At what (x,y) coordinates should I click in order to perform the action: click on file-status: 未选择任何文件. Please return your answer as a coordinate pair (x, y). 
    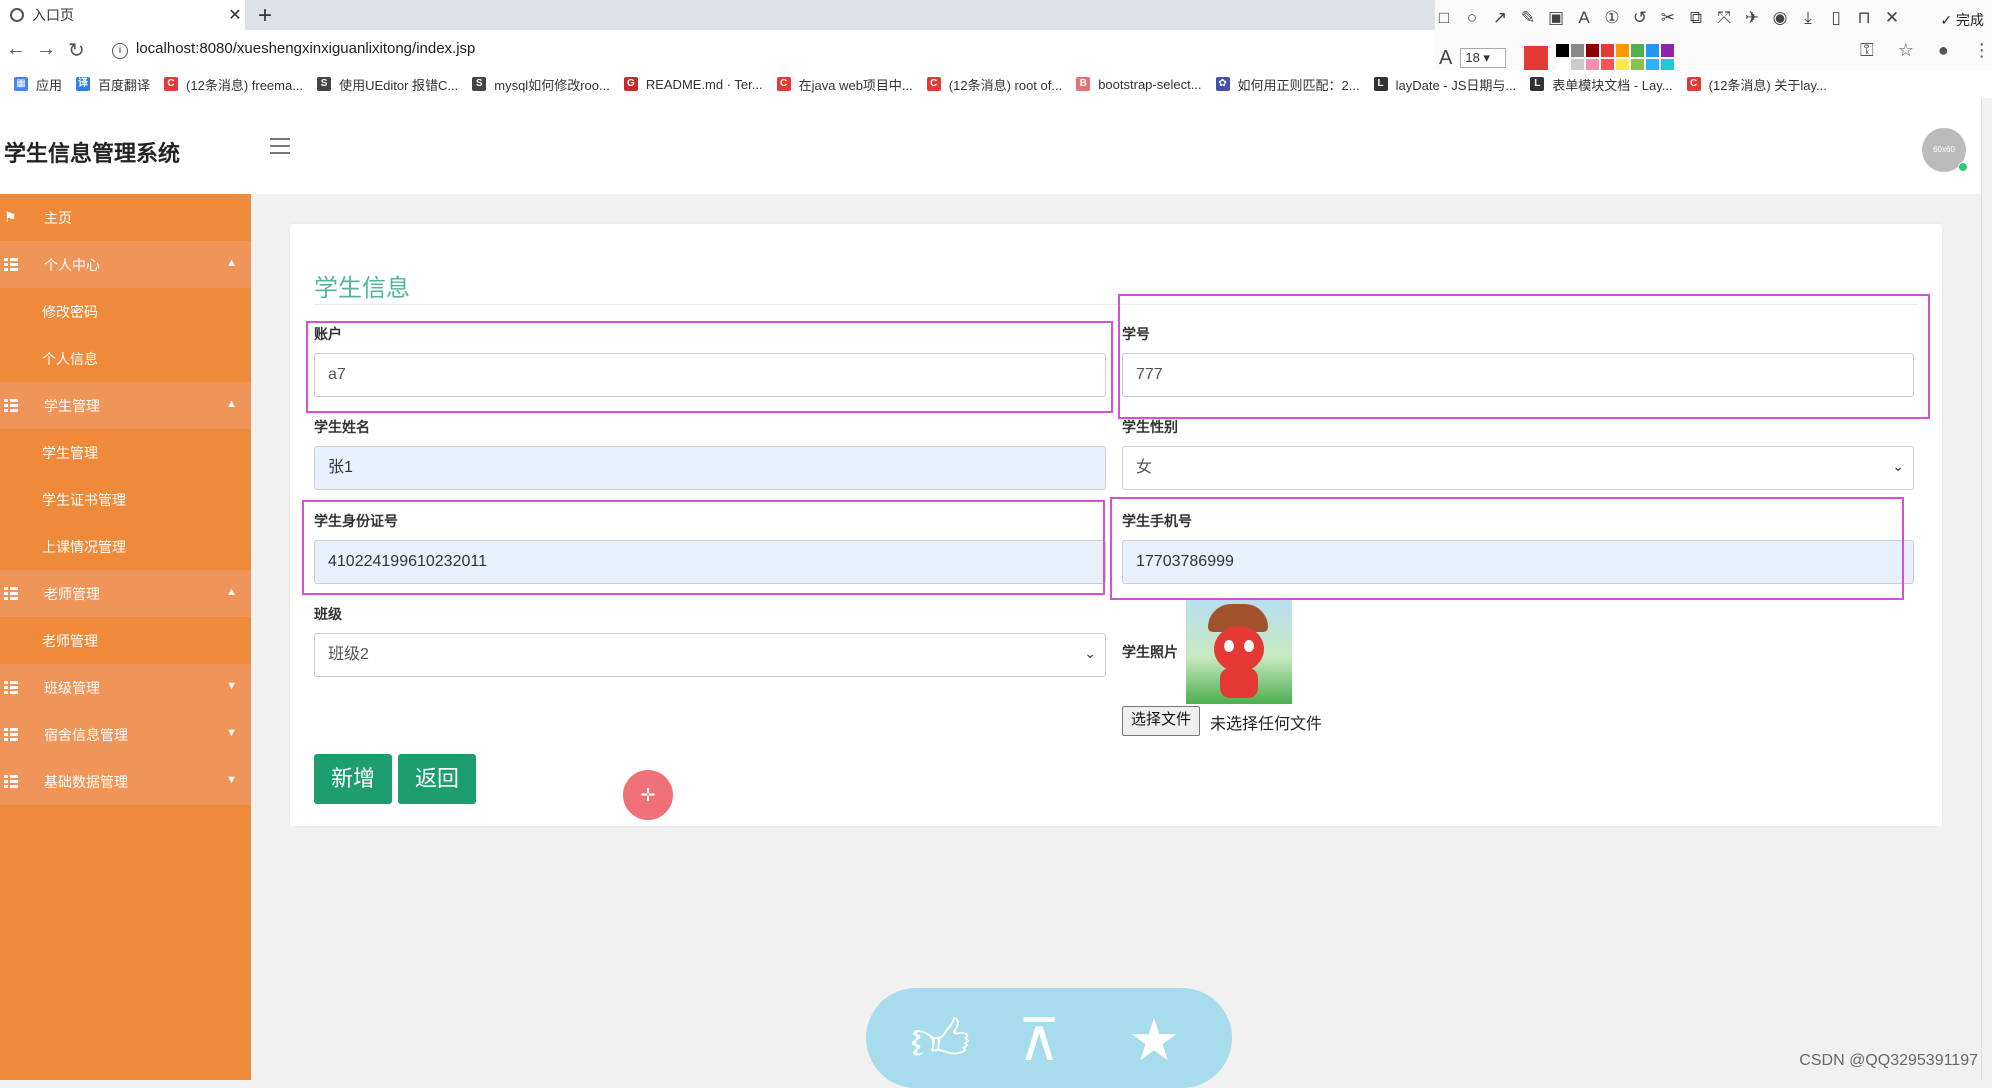
    Looking at the image, I should click on (1266, 724).